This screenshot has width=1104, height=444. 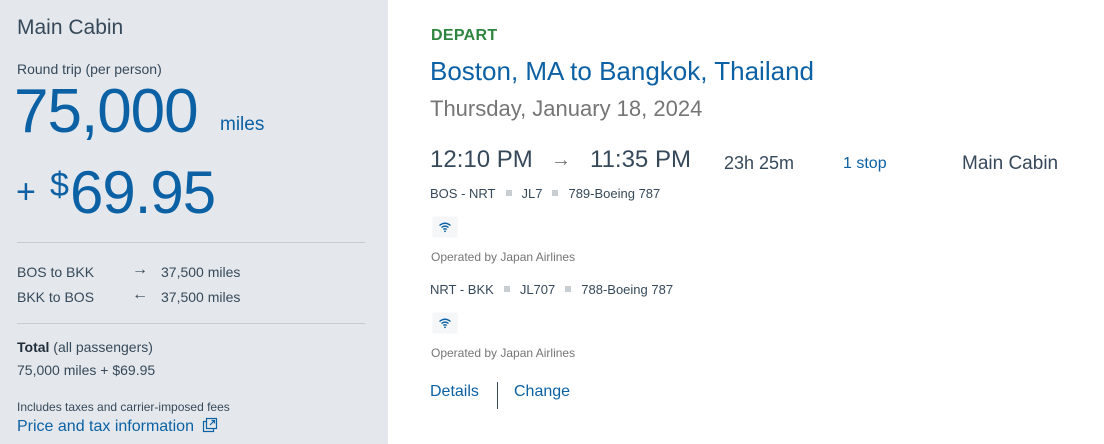 I want to click on change-link: Change, so click(x=542, y=392).